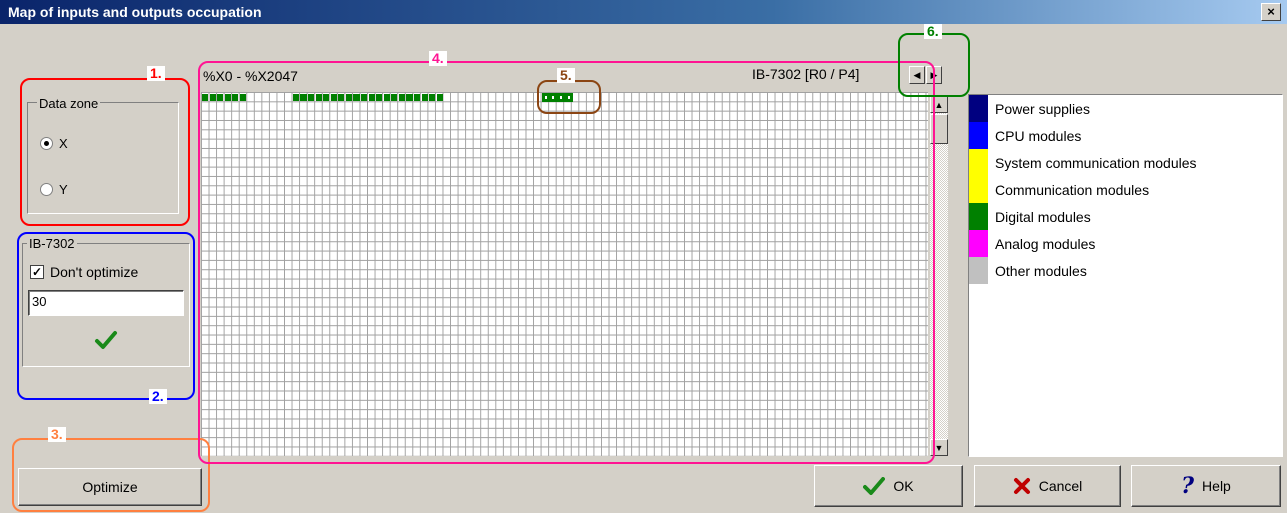  I want to click on optimize-label: Optimize, so click(110, 487).